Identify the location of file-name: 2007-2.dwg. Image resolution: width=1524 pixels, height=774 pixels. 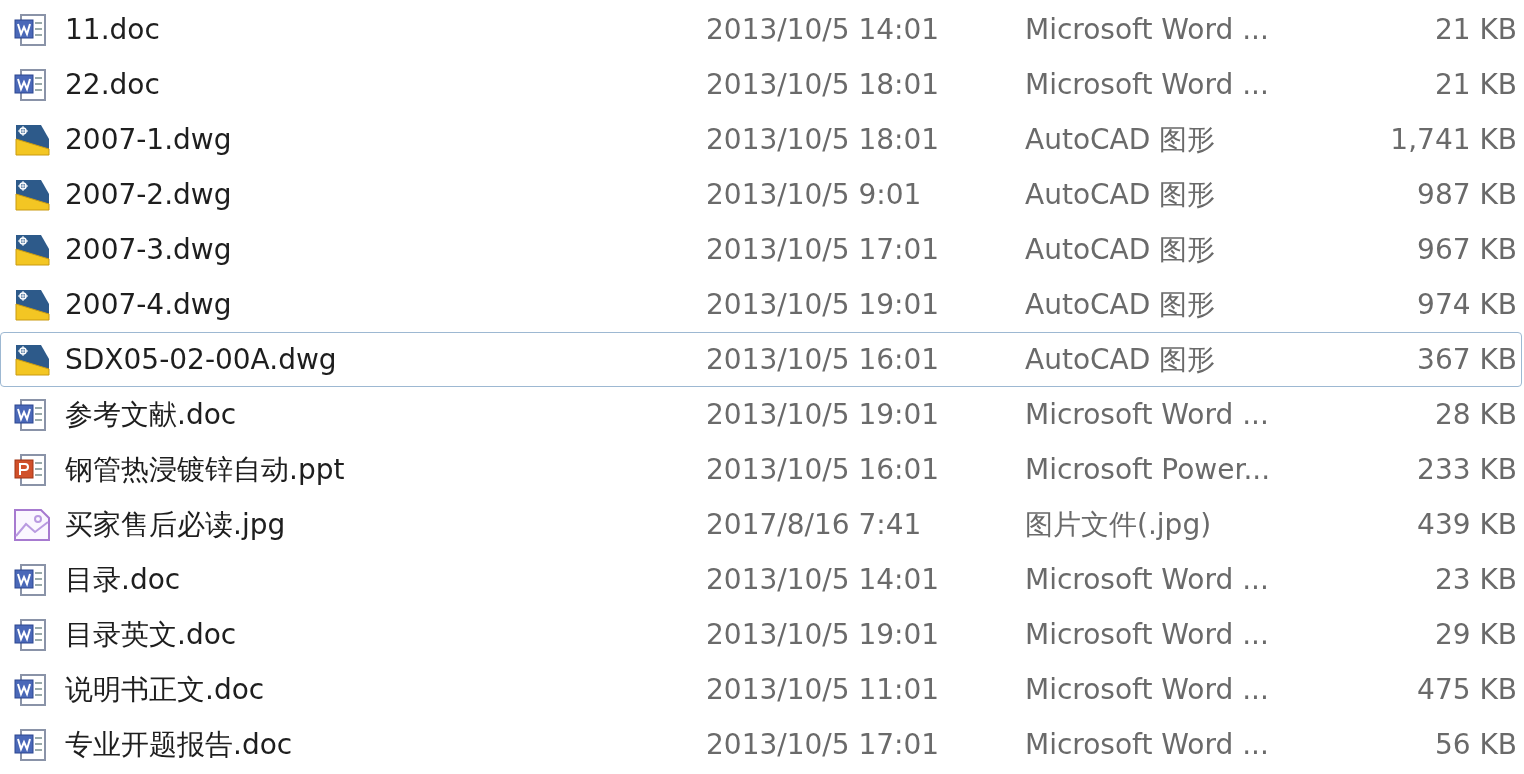
(385, 194).